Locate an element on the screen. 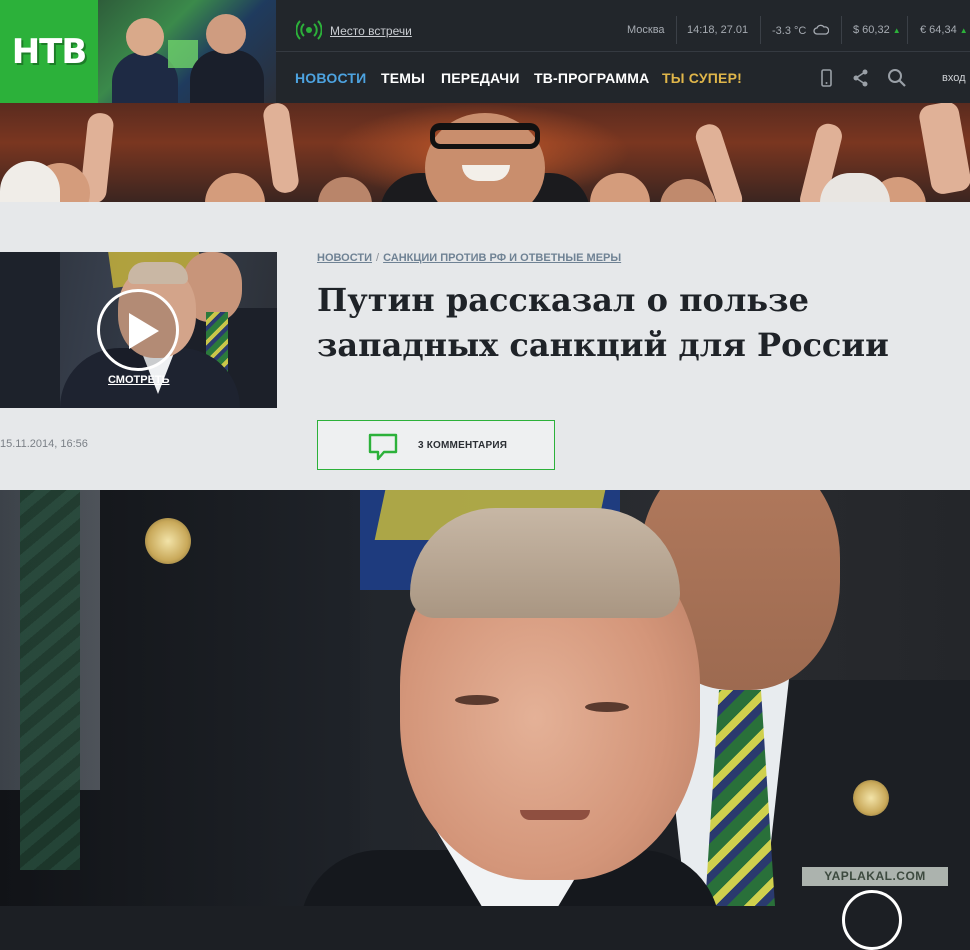 The height and width of the screenshot is (950, 970). datetime-label: 14:18, 27.01 is located at coordinates (718, 30).